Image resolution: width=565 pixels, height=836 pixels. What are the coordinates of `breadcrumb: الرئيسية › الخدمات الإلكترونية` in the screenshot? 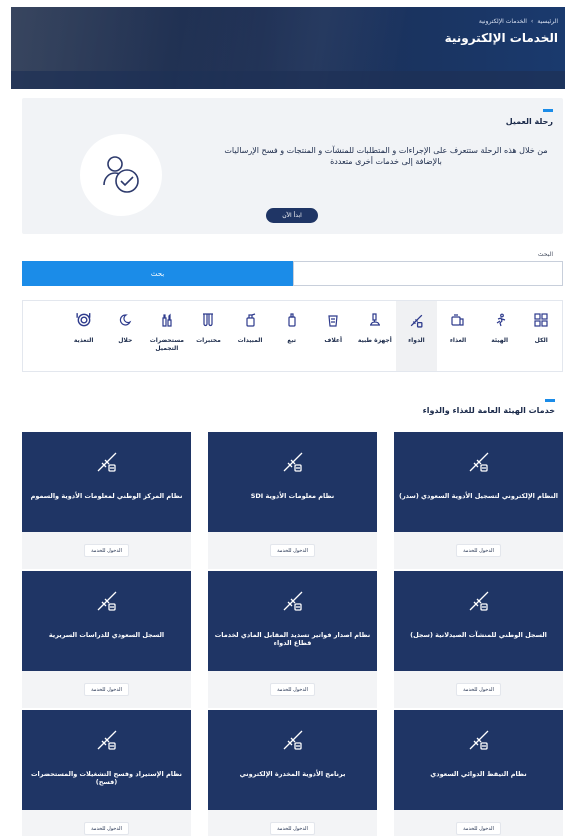 It's located at (518, 21).